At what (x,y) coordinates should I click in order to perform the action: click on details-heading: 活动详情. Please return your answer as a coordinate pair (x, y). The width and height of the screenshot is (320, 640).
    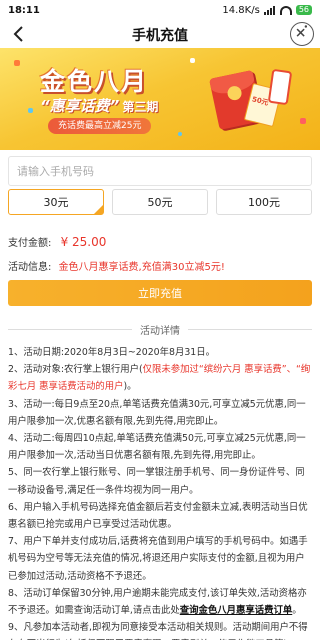
    Looking at the image, I should click on (160, 329).